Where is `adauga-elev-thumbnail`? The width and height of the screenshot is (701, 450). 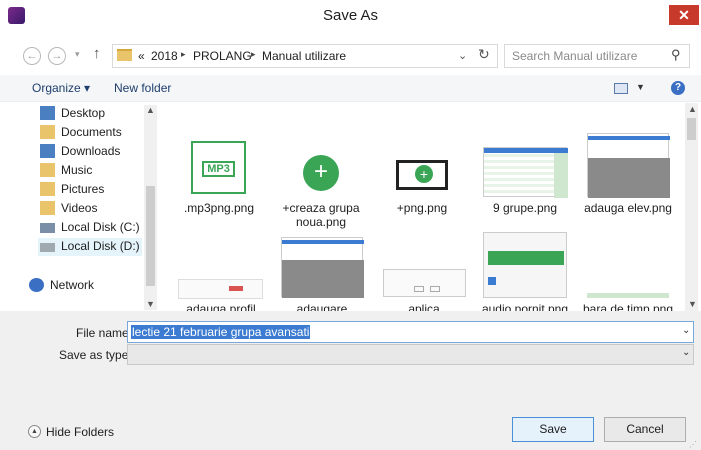
adauga-elev-thumbnail is located at coordinates (628, 165).